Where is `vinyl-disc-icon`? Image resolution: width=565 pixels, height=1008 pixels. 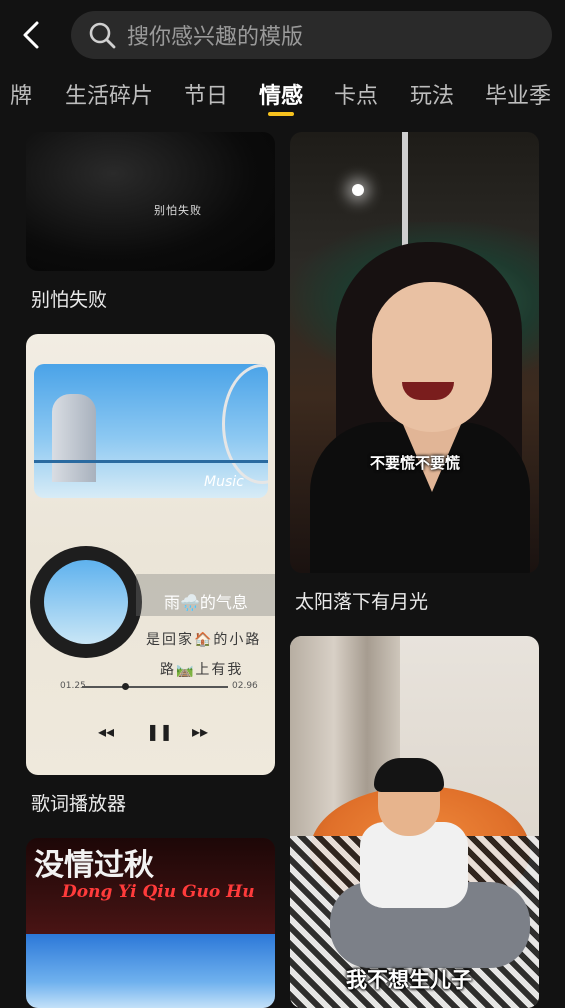 vinyl-disc-icon is located at coordinates (86, 602).